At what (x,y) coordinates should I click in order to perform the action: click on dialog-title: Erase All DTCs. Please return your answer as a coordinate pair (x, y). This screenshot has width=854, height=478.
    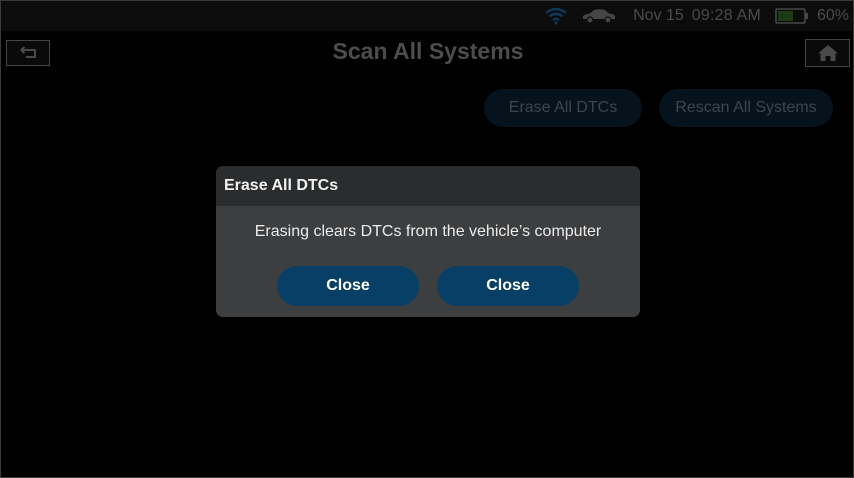
    Looking at the image, I should click on (428, 186).